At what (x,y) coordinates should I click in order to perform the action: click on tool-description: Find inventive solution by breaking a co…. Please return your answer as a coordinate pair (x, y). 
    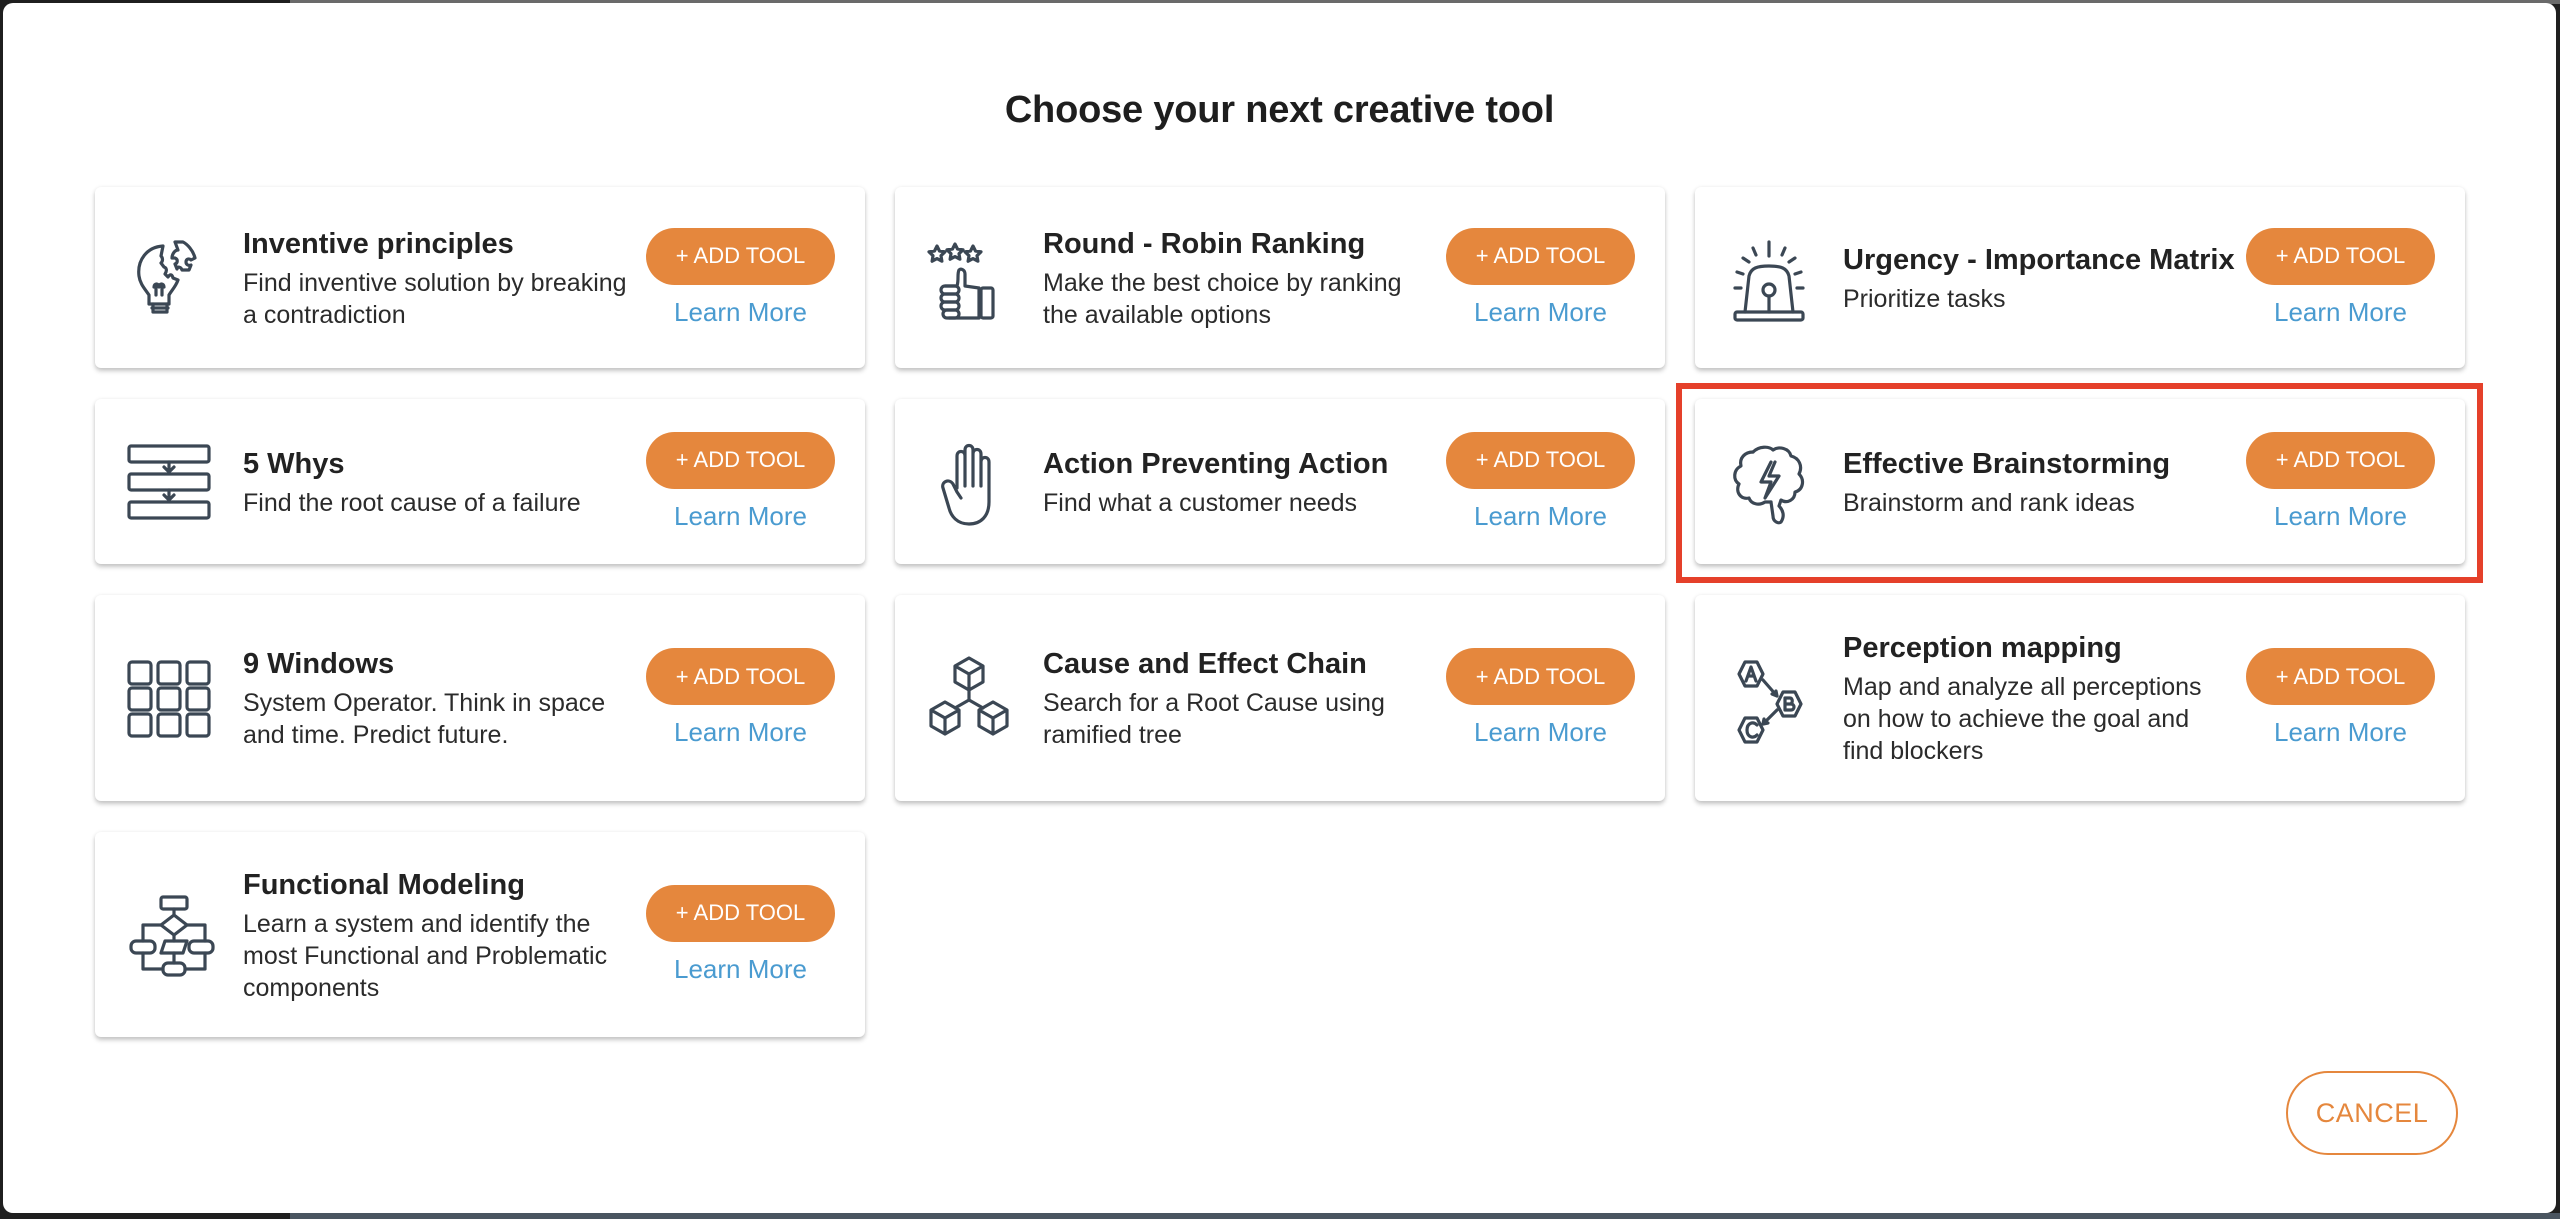
    Looking at the image, I should click on (435, 298).